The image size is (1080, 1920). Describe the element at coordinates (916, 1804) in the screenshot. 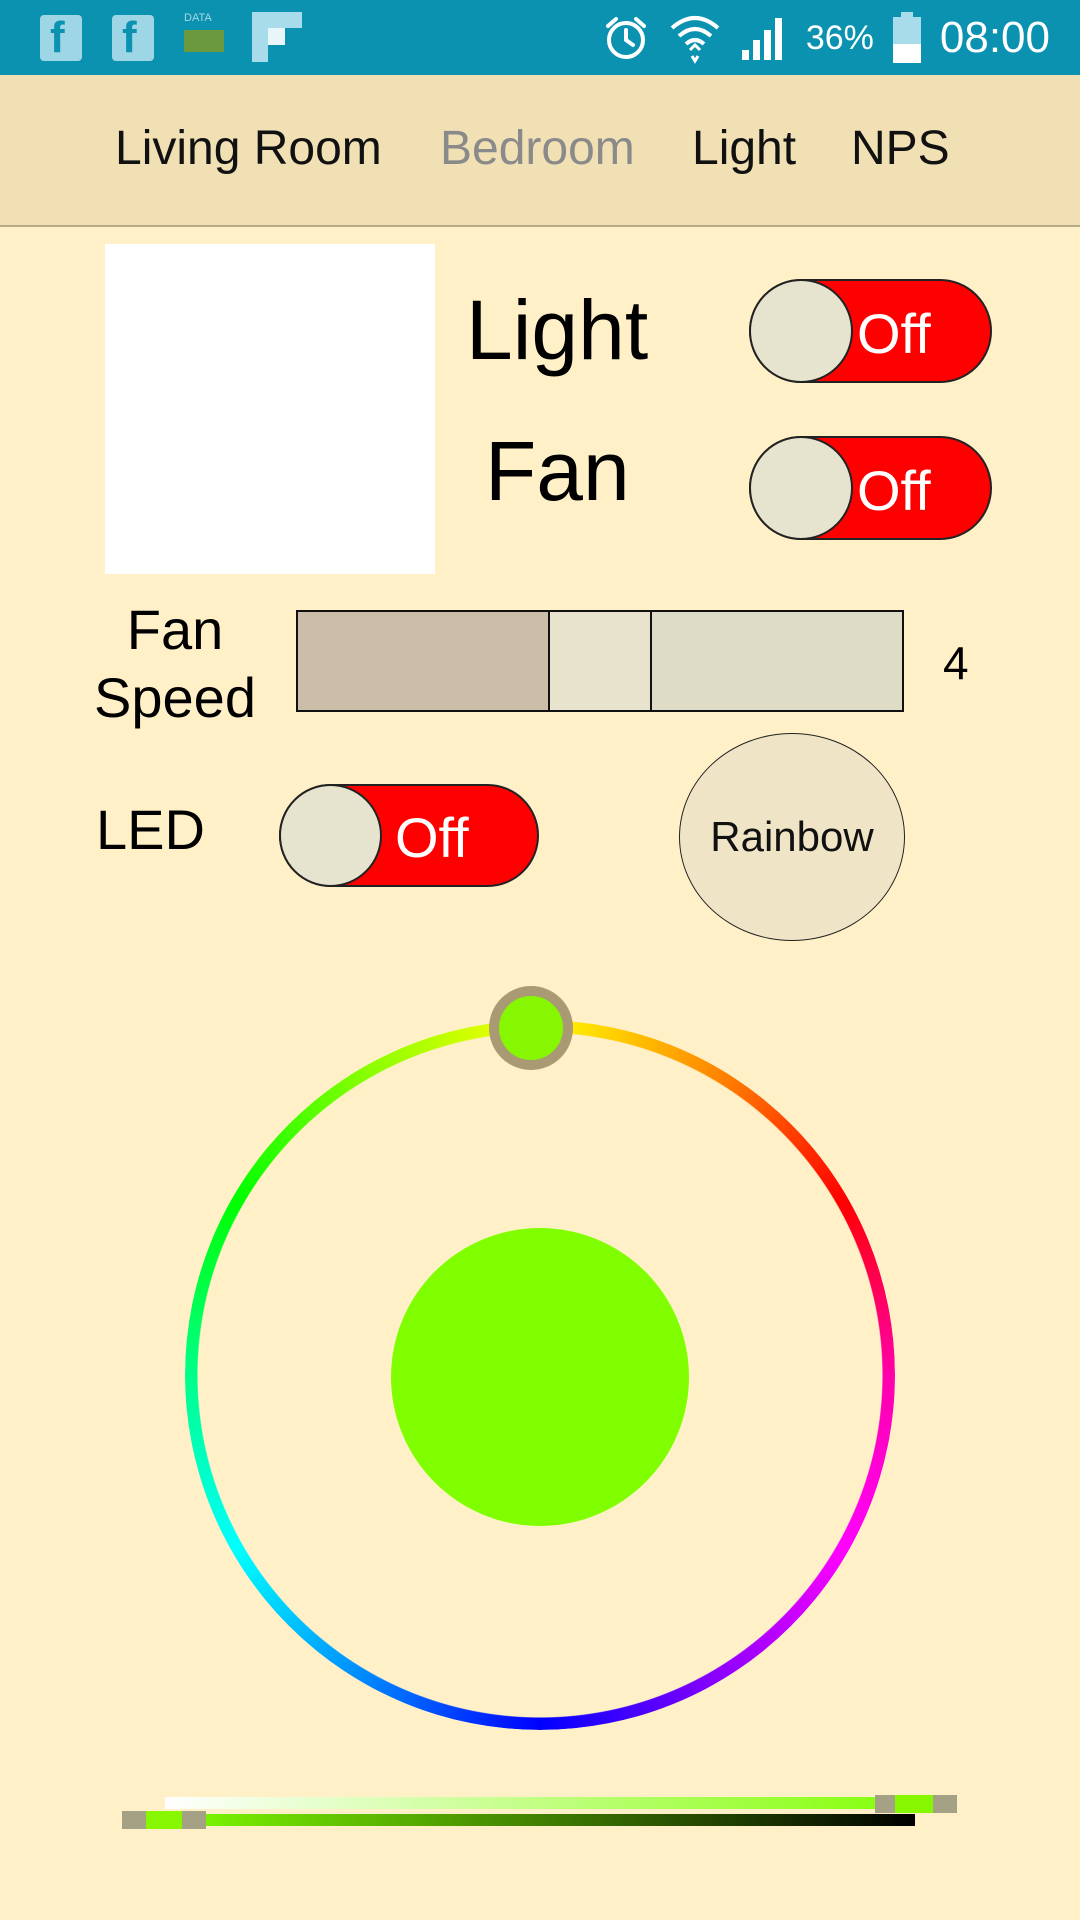

I see `saturation-slider-handle` at that location.